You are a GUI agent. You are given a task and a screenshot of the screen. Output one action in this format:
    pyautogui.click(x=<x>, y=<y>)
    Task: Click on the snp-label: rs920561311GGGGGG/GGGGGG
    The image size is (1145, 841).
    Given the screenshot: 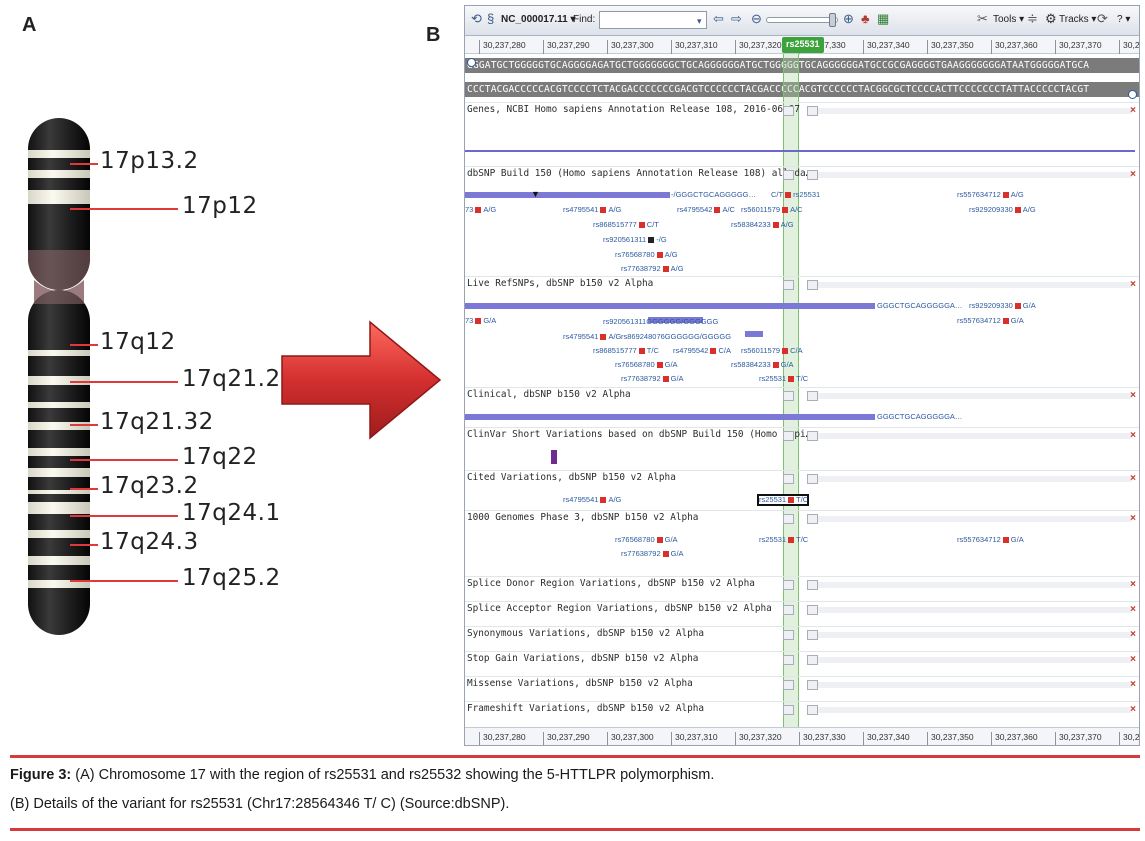 What is the action you would take?
    pyautogui.click(x=660, y=321)
    